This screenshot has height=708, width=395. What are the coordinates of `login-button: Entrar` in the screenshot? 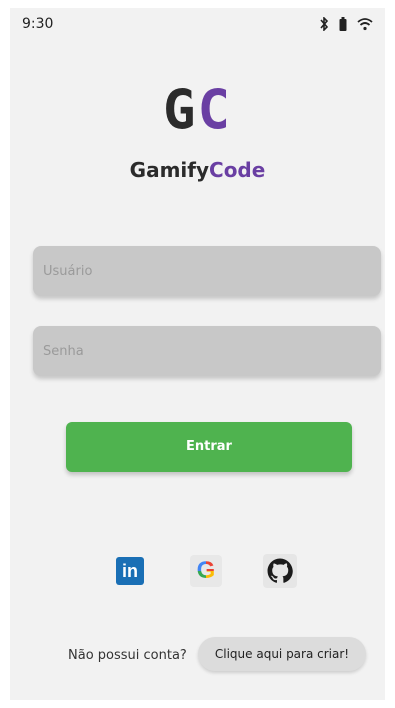 It's located at (209, 447).